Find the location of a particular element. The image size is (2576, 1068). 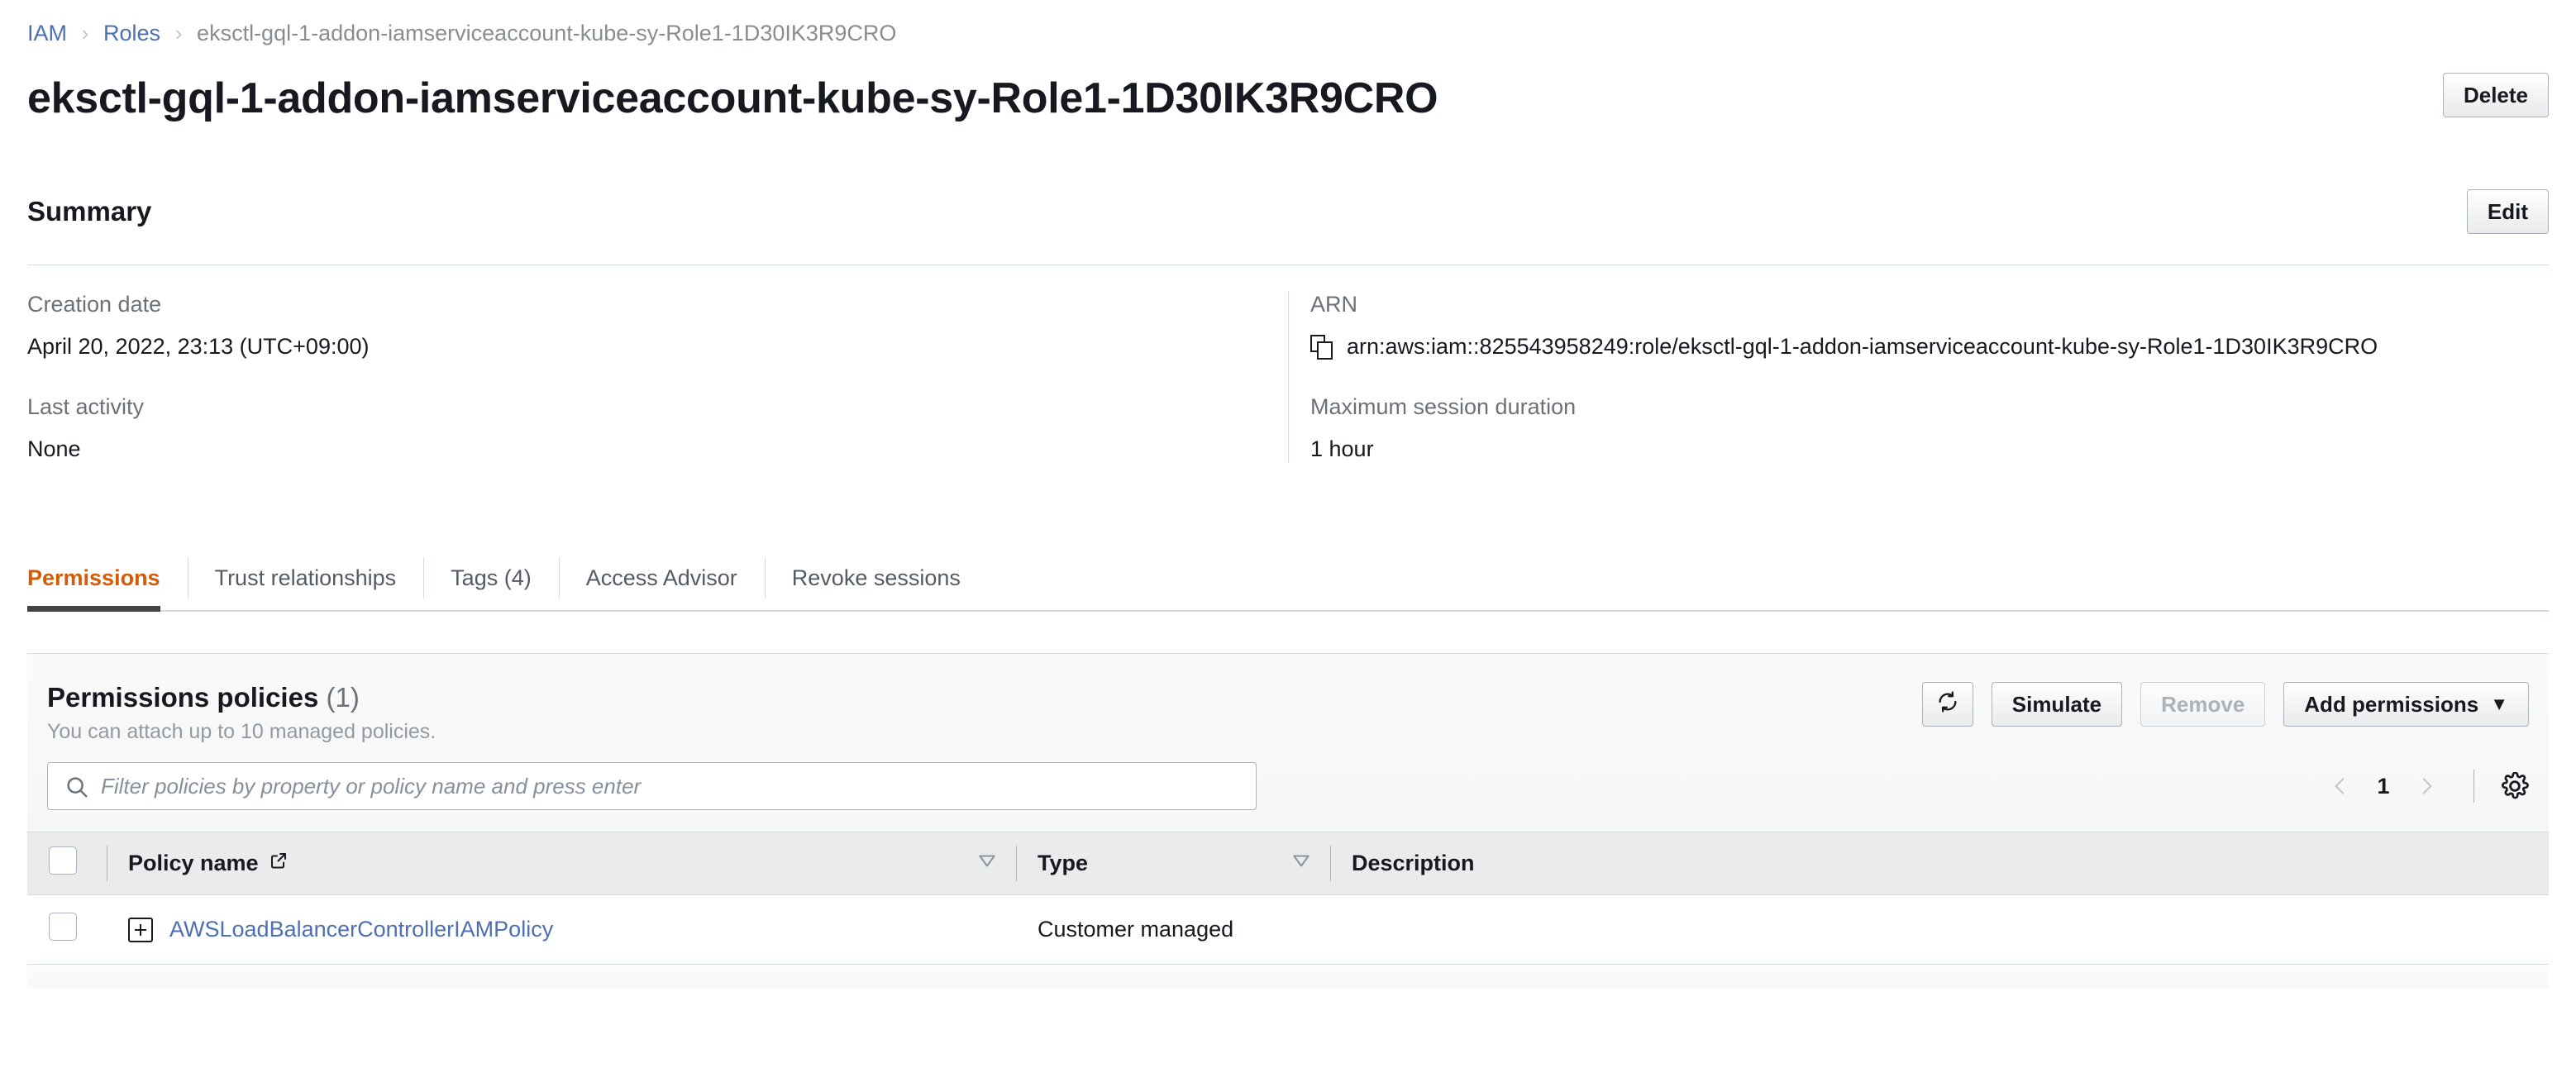

refresh-button is located at coordinates (1947, 704).